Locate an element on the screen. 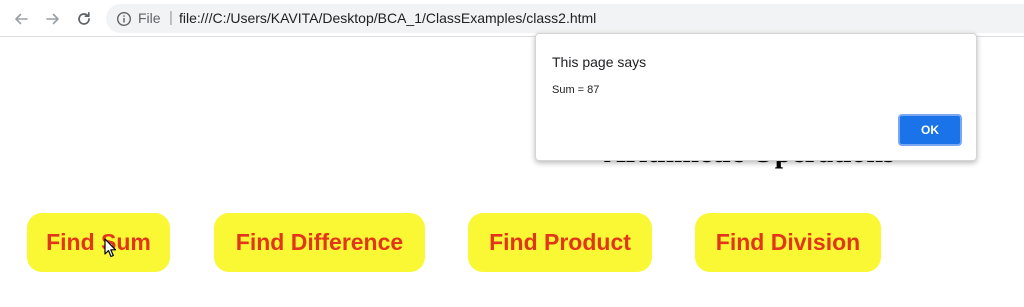 The height and width of the screenshot is (307, 1024). back-button is located at coordinates (21, 19).